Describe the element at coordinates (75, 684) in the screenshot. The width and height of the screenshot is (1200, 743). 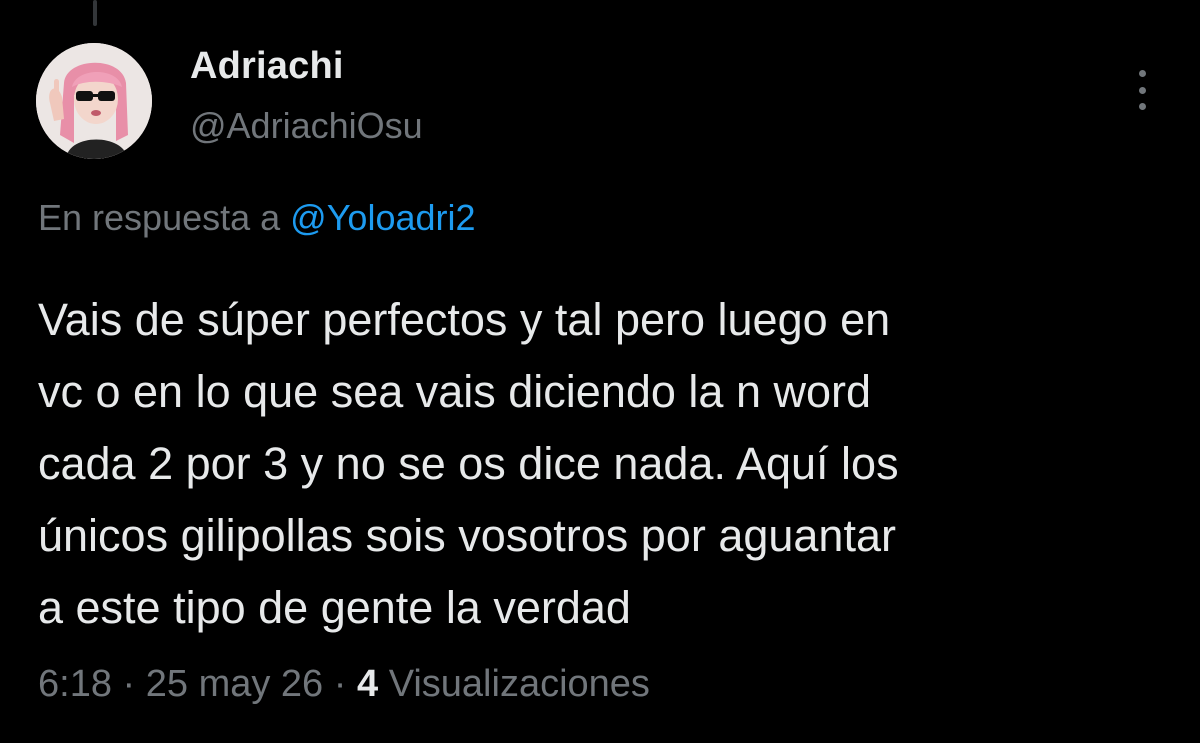
I see `tweet-time: 6:18` at that location.